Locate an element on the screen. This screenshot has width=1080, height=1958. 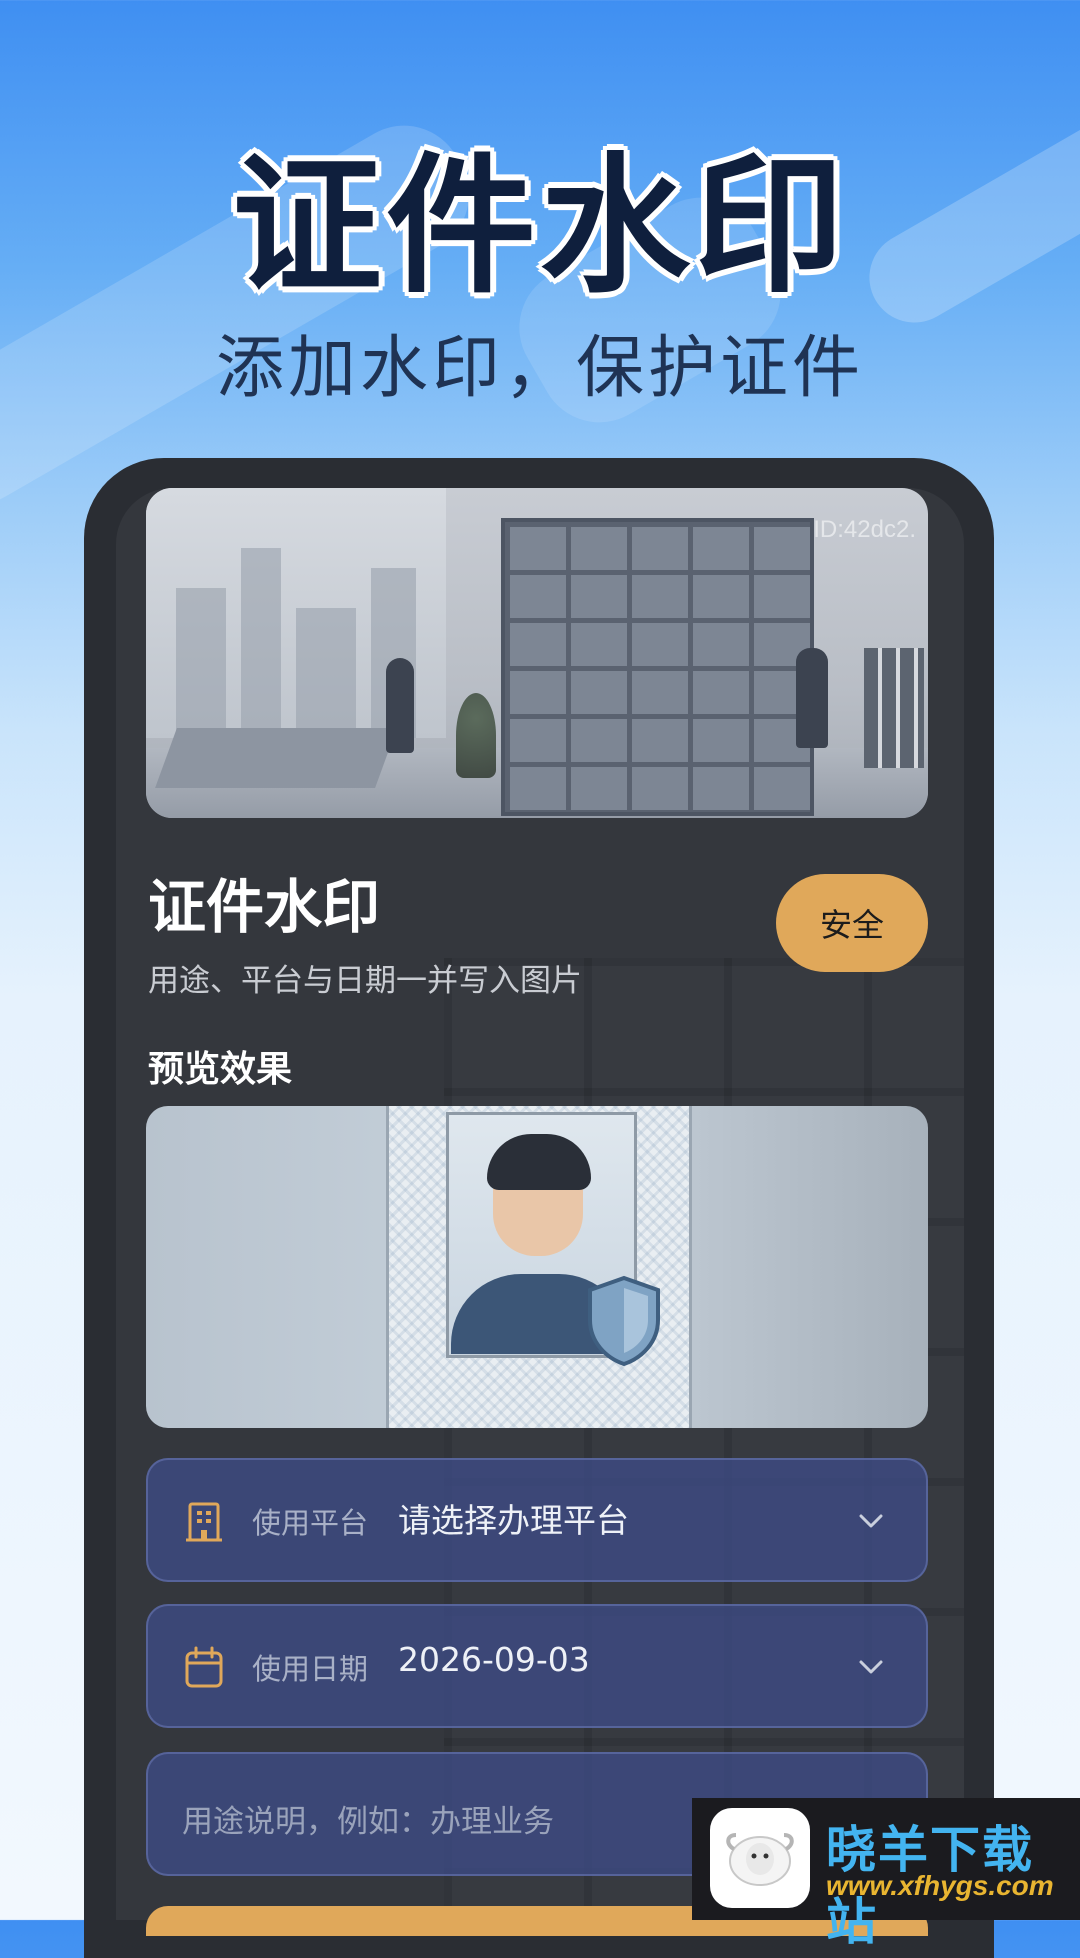
hero-subtitle: 添加水印，保护证件 is located at coordinates (539, 368).